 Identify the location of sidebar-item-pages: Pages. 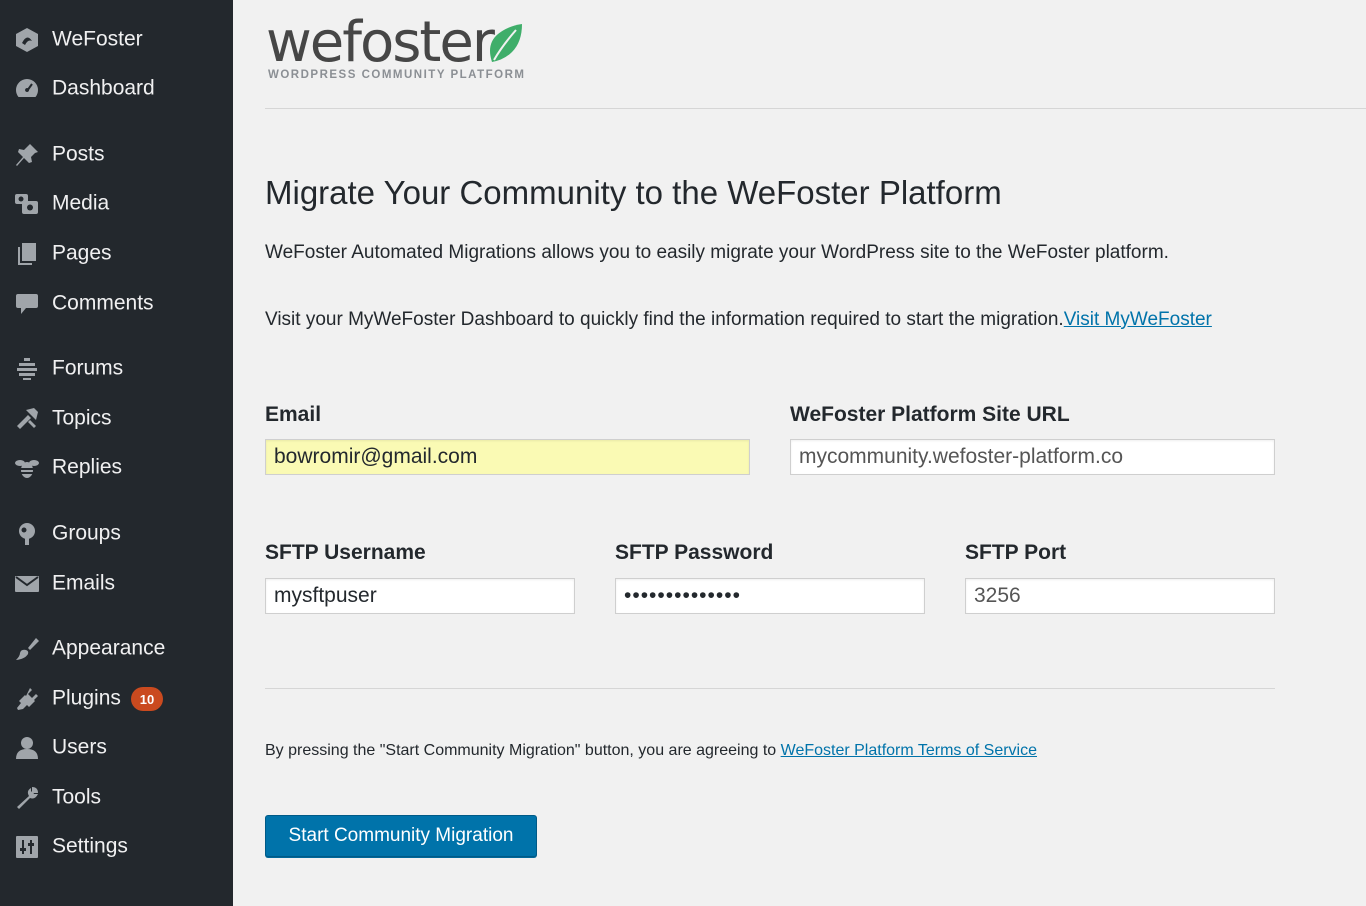
(116, 254).